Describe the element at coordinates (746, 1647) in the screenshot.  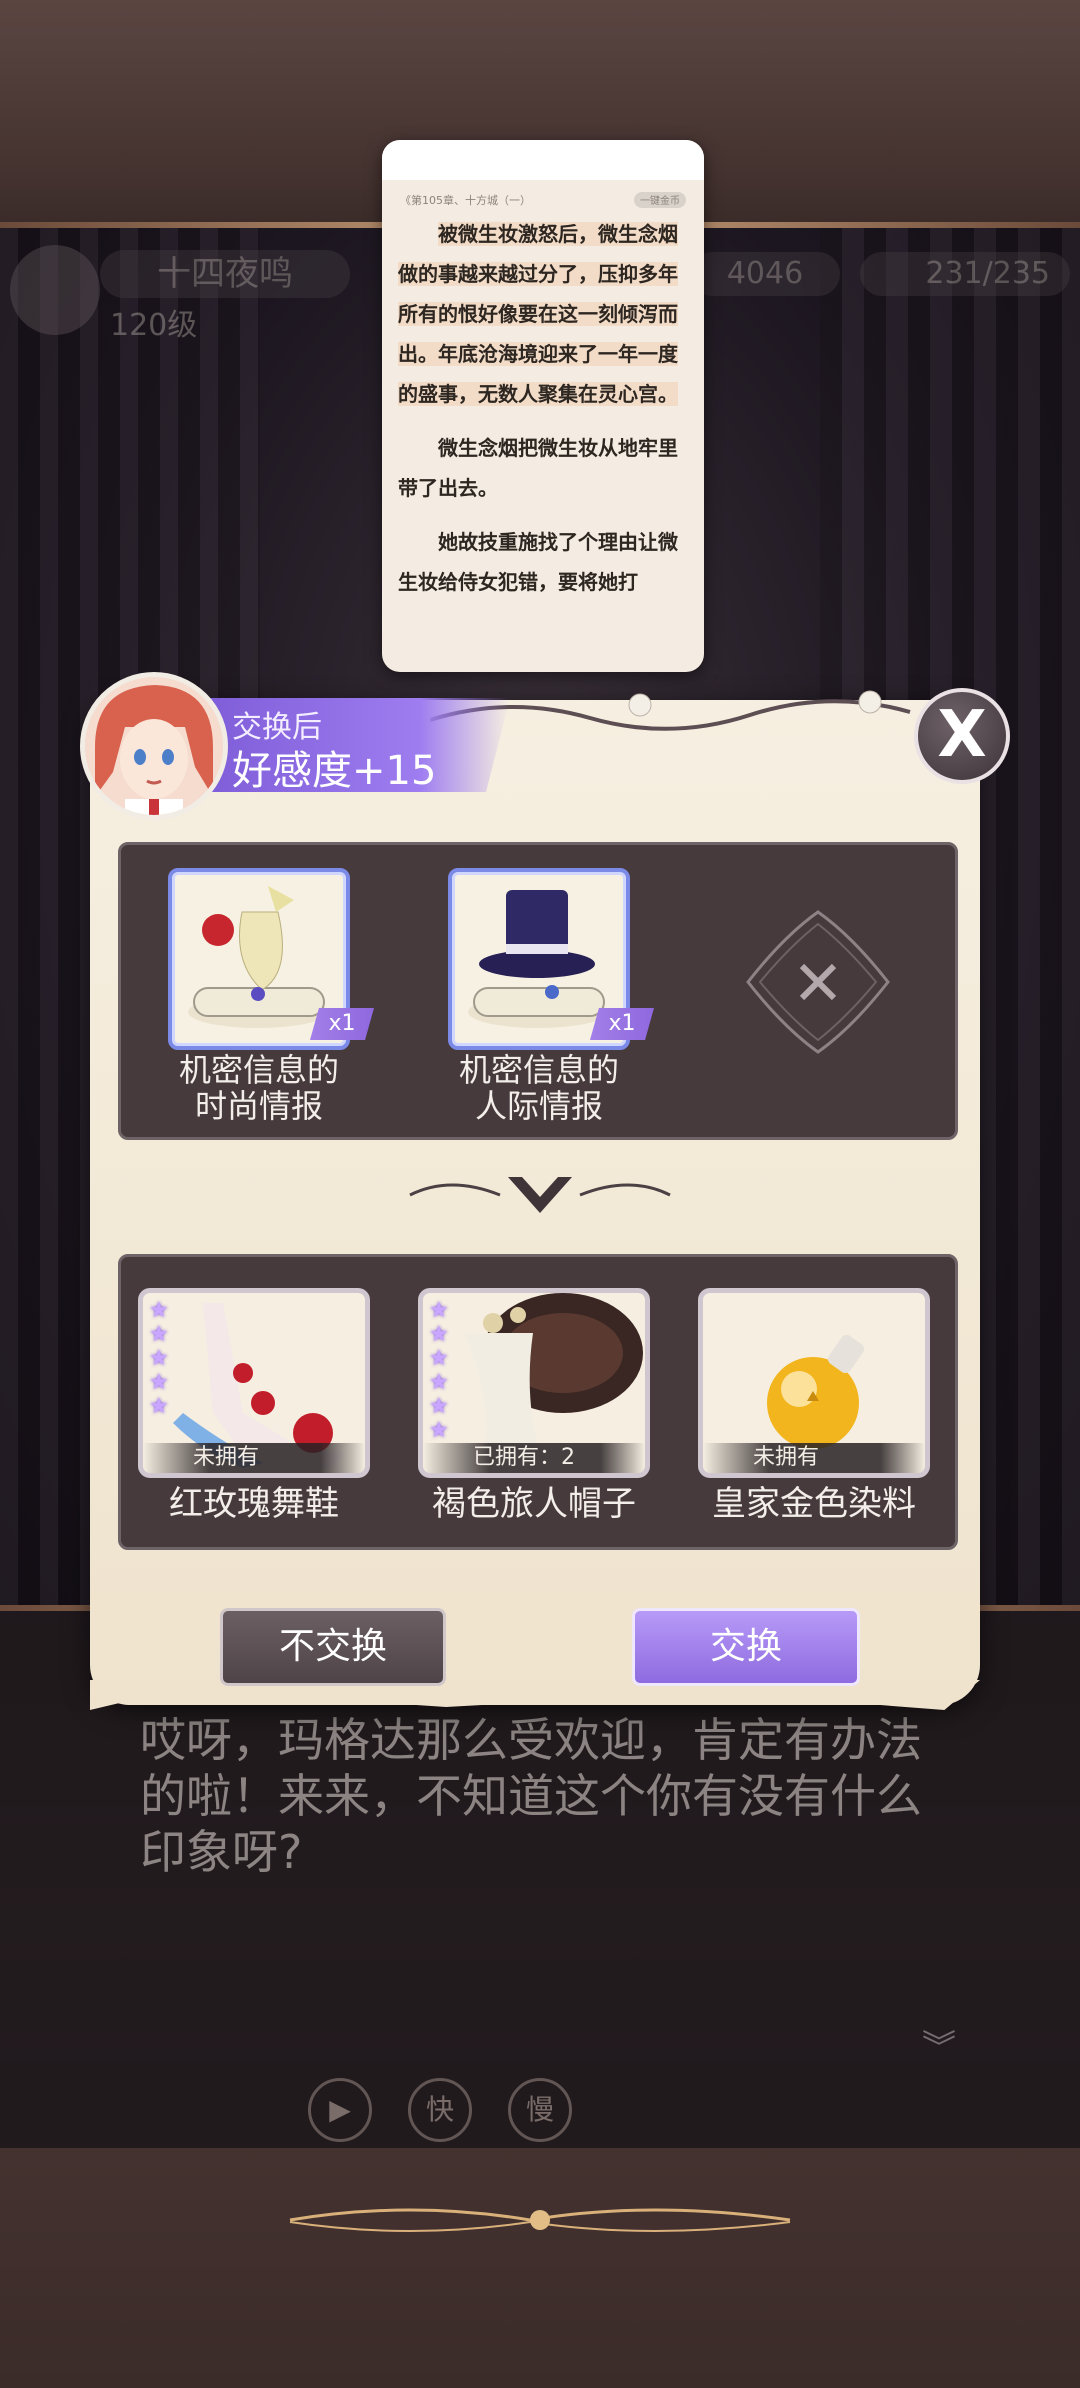
I see `exchange-button: 交换` at that location.